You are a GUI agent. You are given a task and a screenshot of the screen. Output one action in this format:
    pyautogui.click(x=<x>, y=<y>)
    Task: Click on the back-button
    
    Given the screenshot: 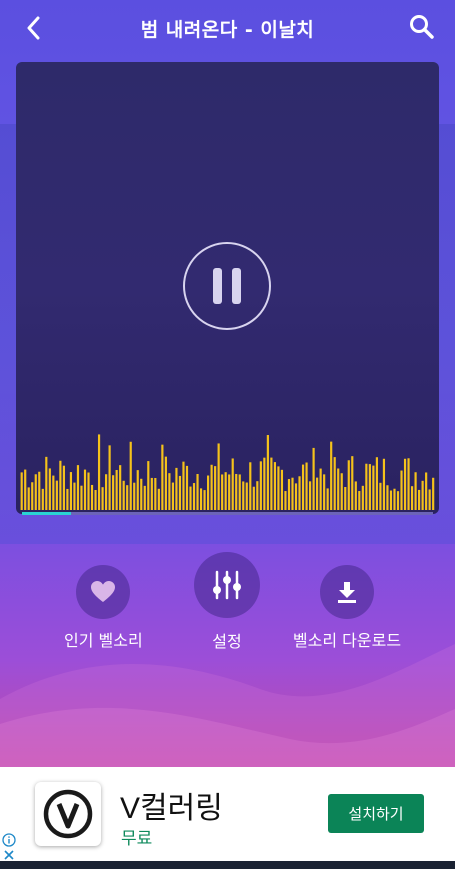 What is the action you would take?
    pyautogui.click(x=34, y=28)
    